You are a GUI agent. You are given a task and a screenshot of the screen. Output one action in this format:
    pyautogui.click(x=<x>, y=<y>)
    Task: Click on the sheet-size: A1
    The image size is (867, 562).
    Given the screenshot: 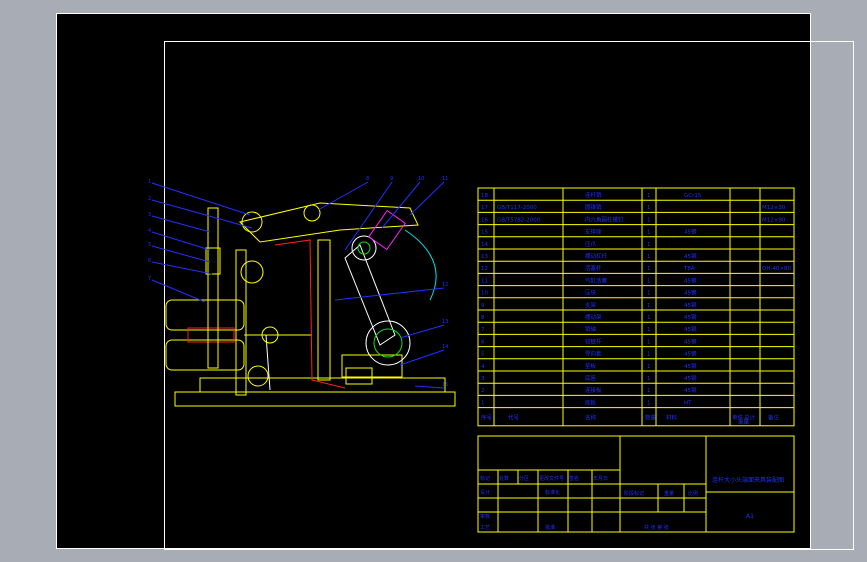 What is the action you would take?
    pyautogui.click(x=750, y=516)
    